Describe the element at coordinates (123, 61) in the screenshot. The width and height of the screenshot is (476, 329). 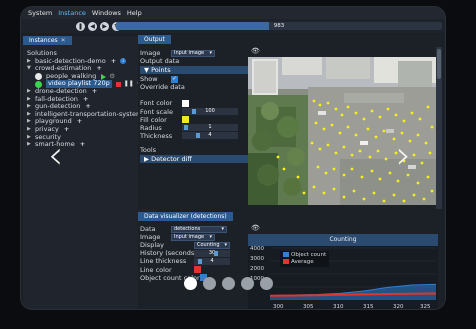
I see `info-icon: i` at that location.